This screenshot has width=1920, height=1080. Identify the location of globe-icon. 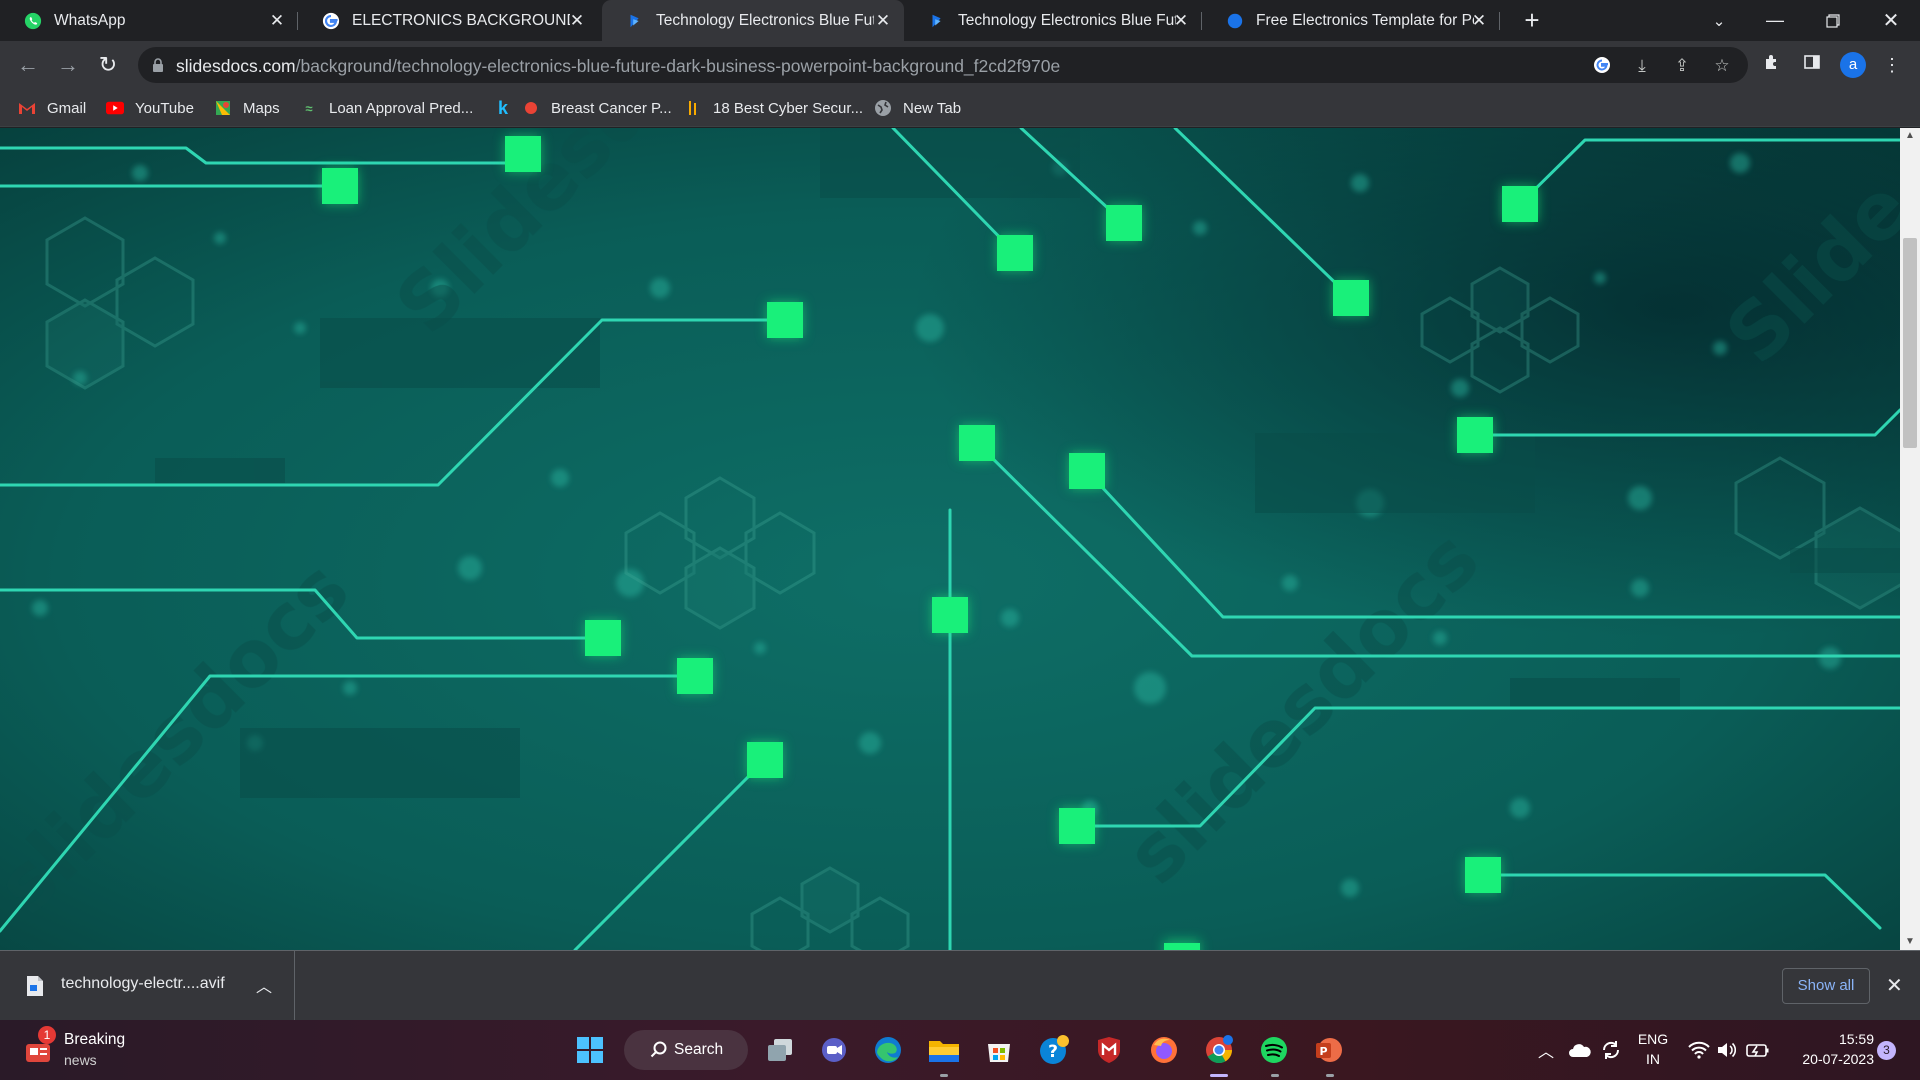
(883, 108).